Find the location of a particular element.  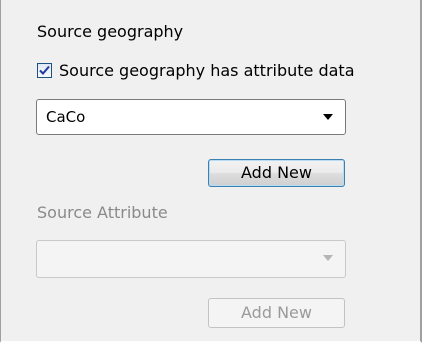

has-attribute-data-row: Source geography has attribute data is located at coordinates (196, 70).